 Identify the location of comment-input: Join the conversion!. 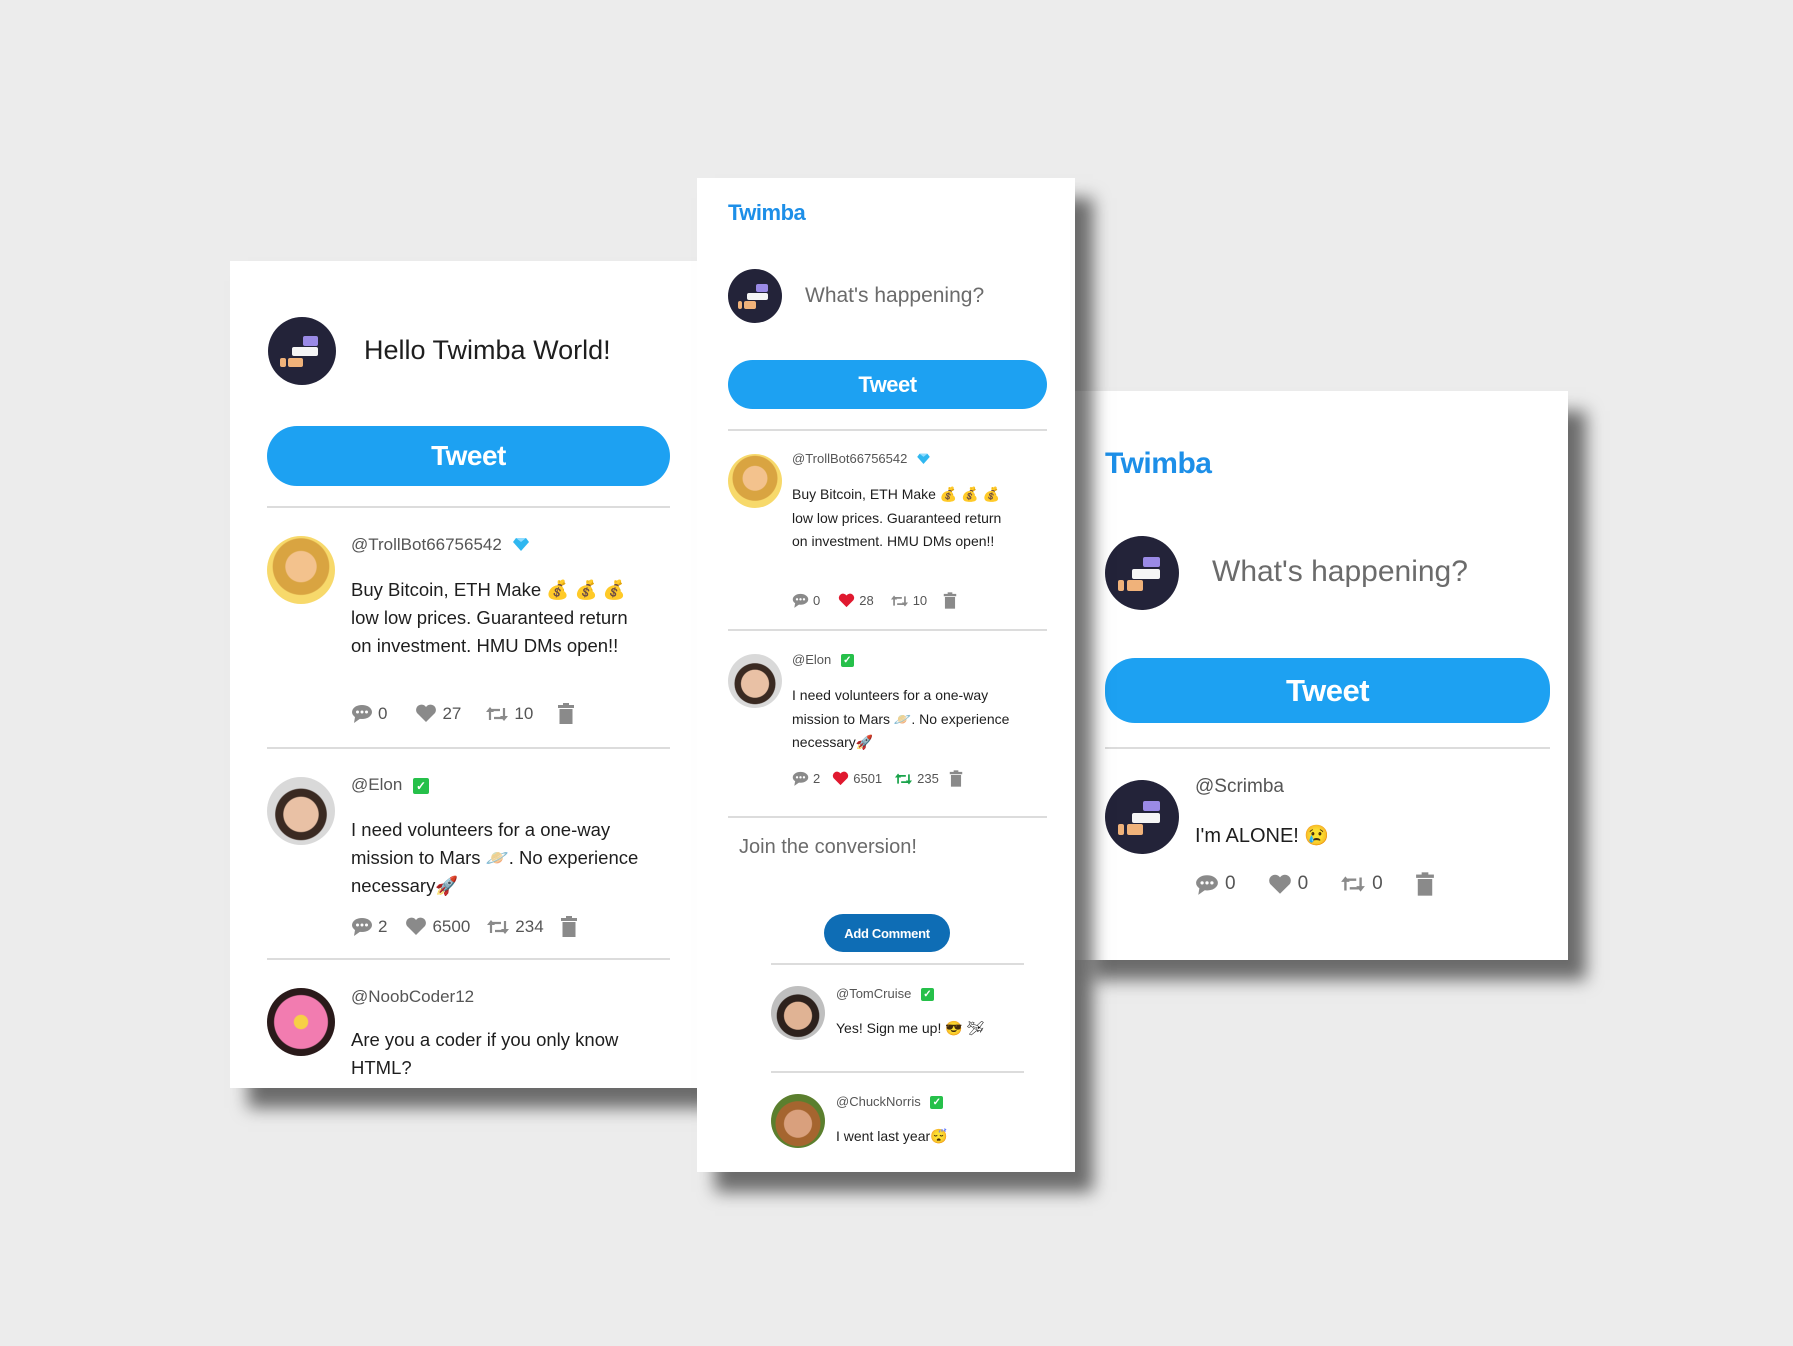
(828, 847).